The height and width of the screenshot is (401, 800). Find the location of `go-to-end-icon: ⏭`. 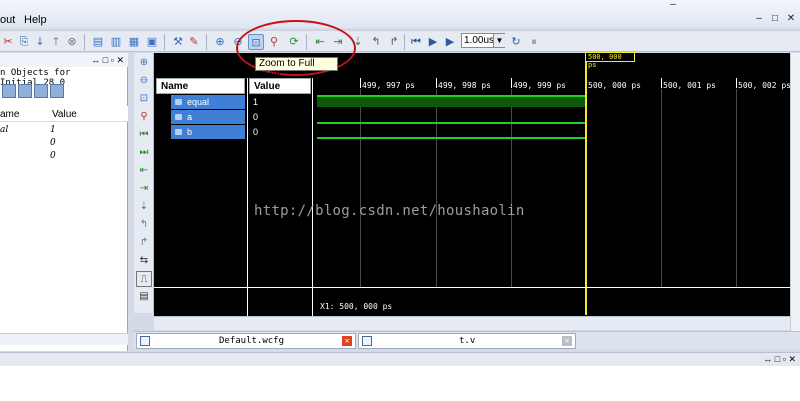

go-to-end-icon: ⏭ is located at coordinates (144, 153).